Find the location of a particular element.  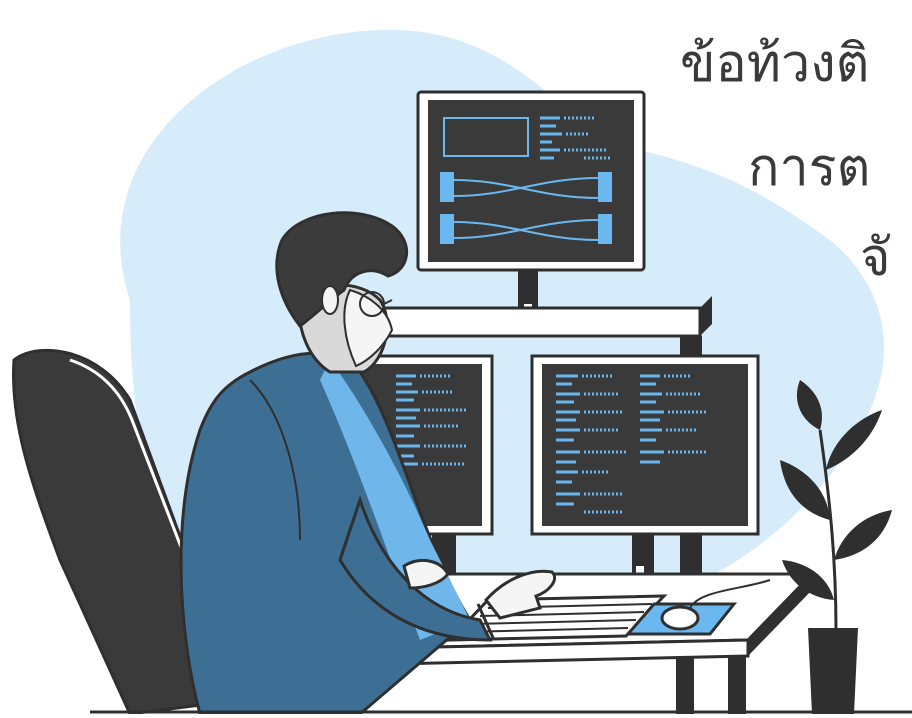

headline-line-1: ข้อท้วงติ is located at coordinates (775, 64).